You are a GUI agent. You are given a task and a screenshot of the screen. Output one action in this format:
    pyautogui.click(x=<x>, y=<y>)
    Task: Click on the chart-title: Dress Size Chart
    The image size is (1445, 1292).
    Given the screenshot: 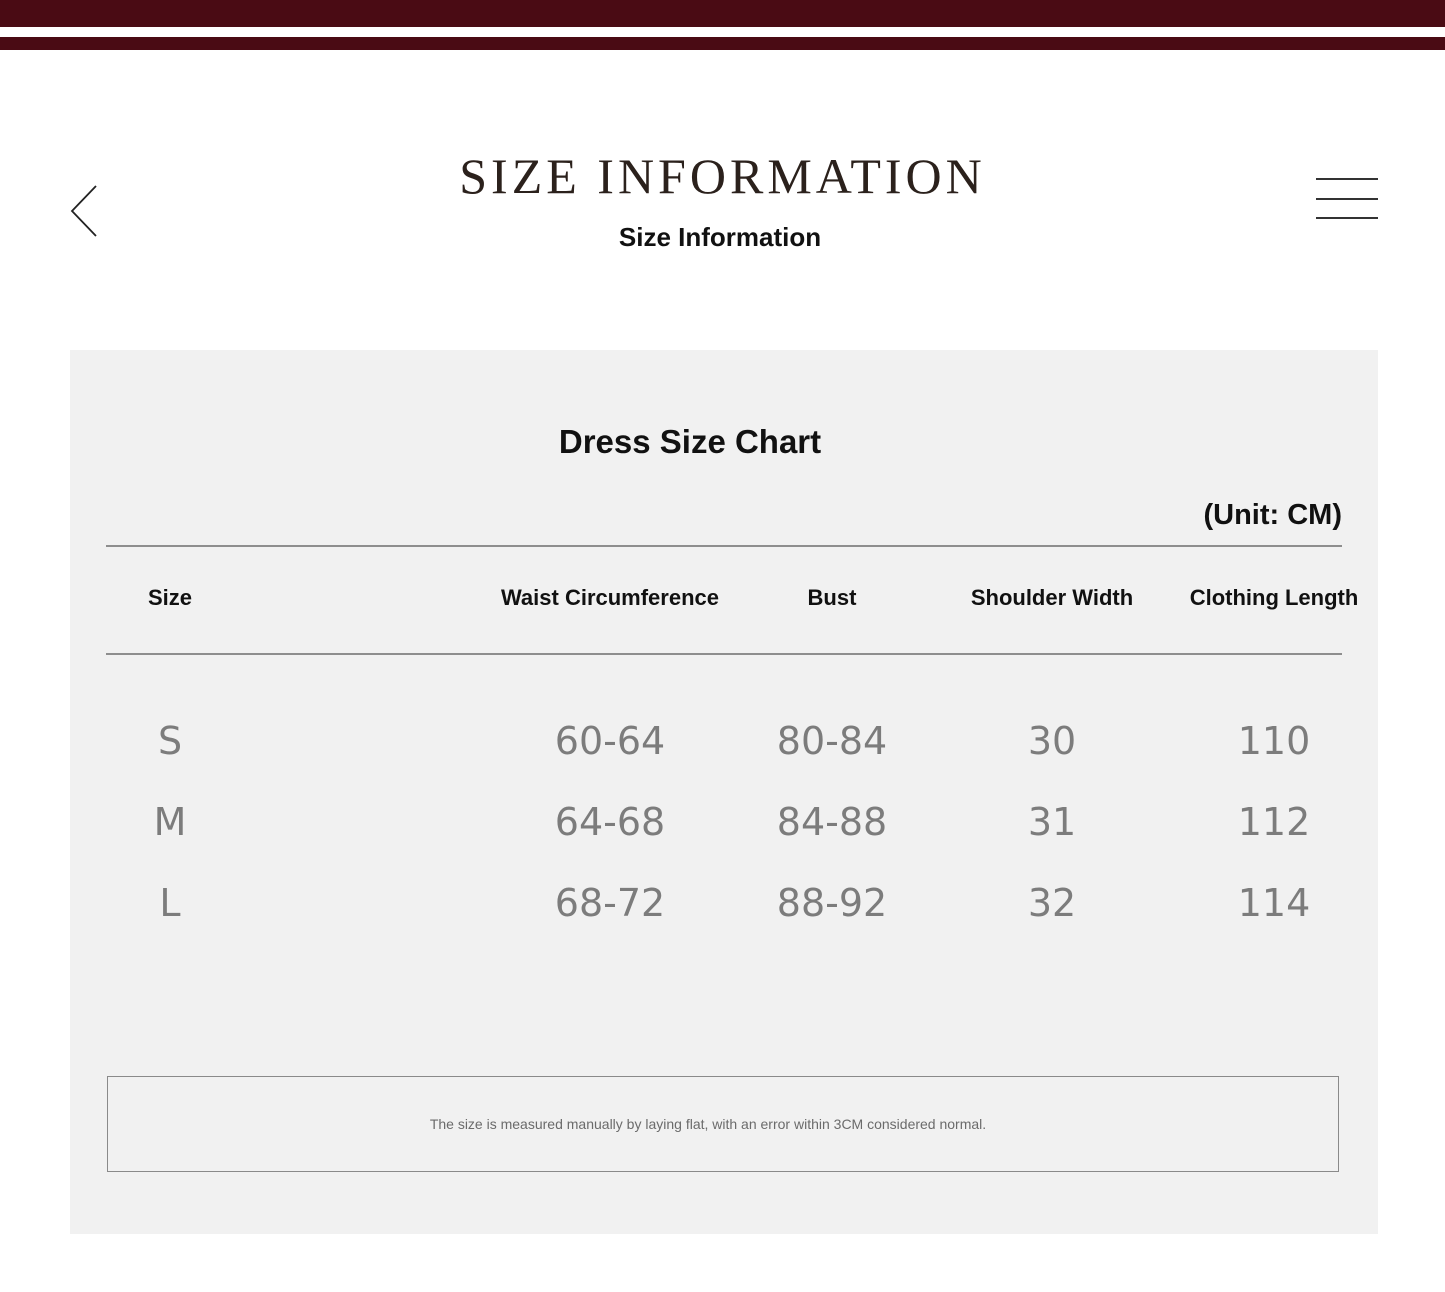 What is the action you would take?
    pyautogui.click(x=690, y=441)
    